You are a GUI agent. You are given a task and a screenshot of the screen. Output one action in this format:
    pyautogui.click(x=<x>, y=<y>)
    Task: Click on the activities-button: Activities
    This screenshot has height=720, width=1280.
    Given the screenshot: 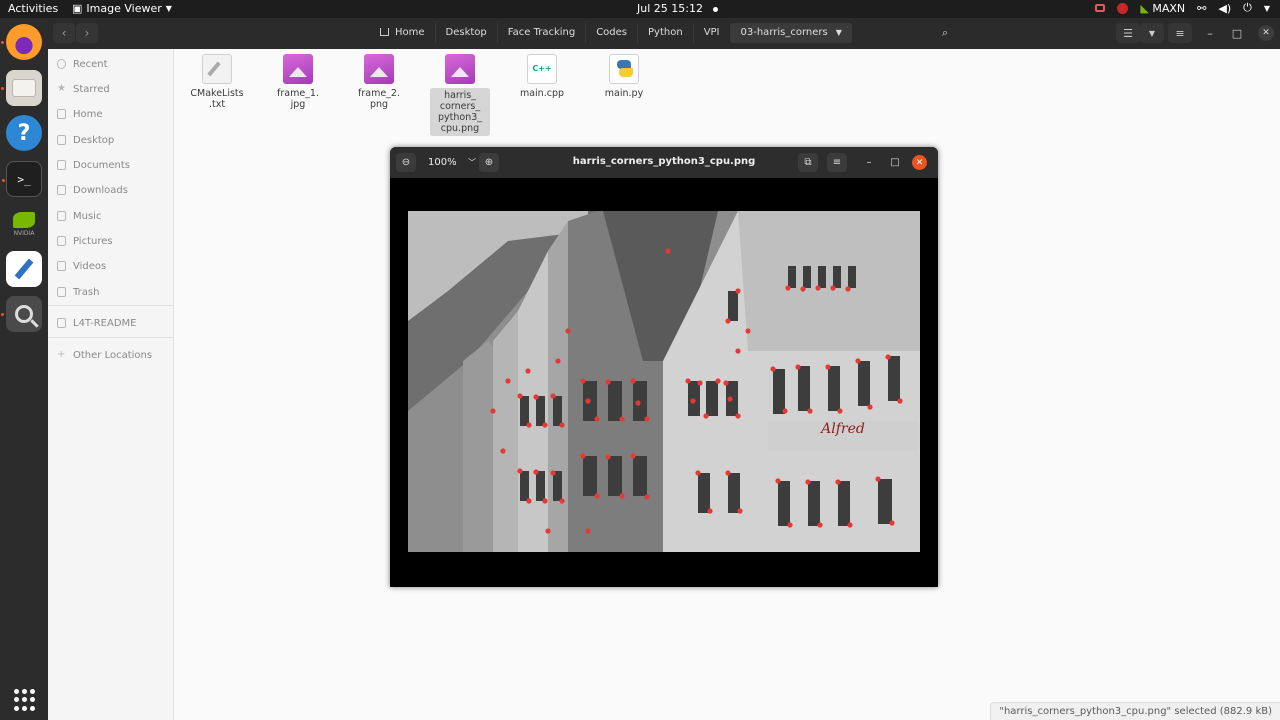 What is the action you would take?
    pyautogui.click(x=33, y=8)
    